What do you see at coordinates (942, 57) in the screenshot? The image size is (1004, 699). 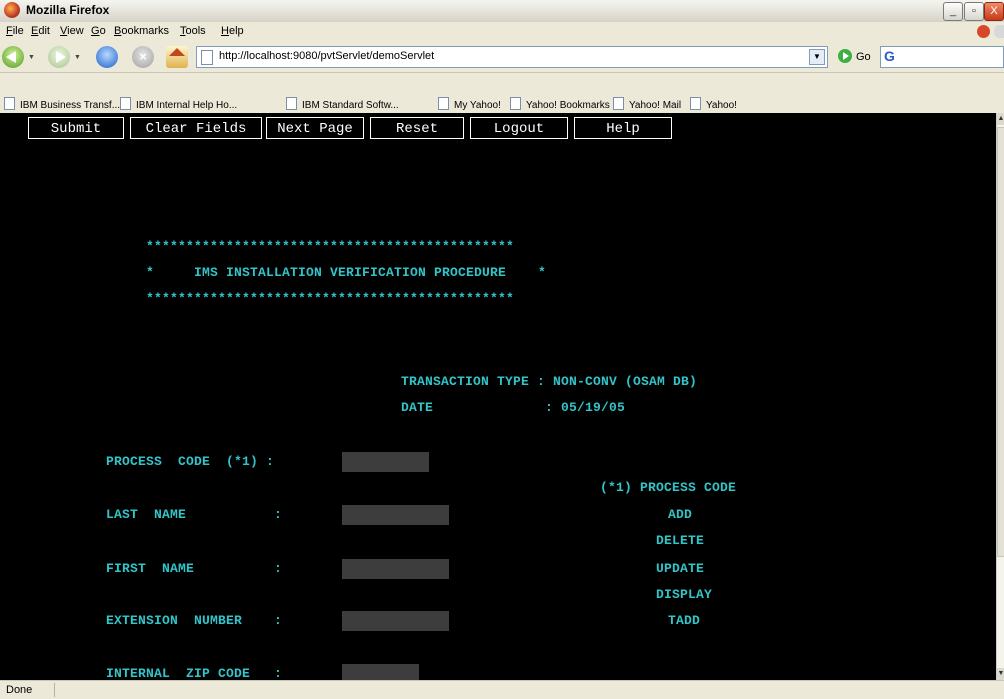 I see `search-input: G` at bounding box center [942, 57].